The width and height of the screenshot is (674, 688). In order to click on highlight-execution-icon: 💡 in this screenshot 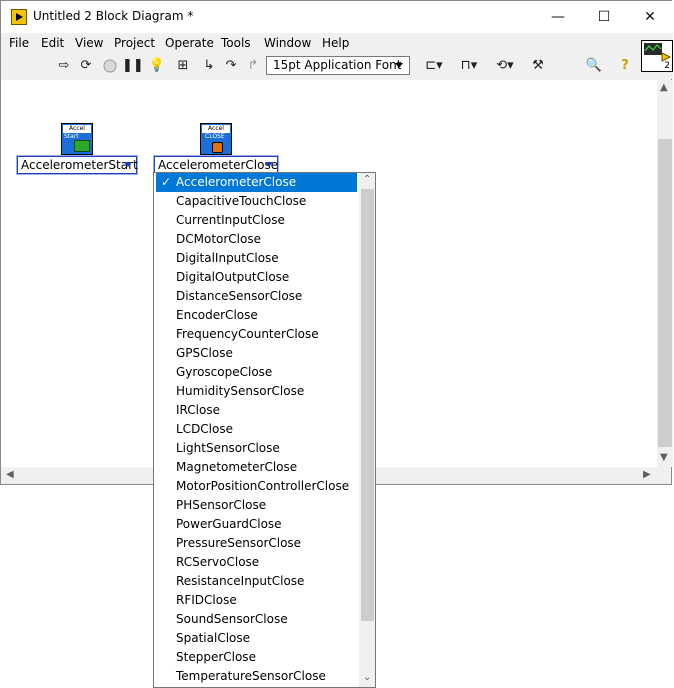, I will do `click(157, 66)`.